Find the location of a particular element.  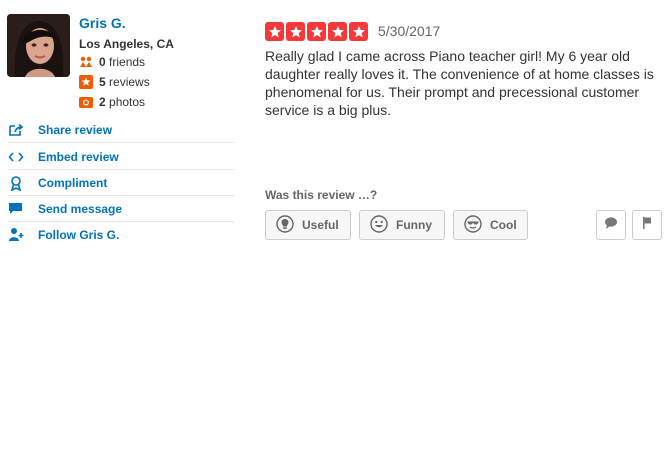

follow-user-label: Follow Gris G. is located at coordinates (79, 235).